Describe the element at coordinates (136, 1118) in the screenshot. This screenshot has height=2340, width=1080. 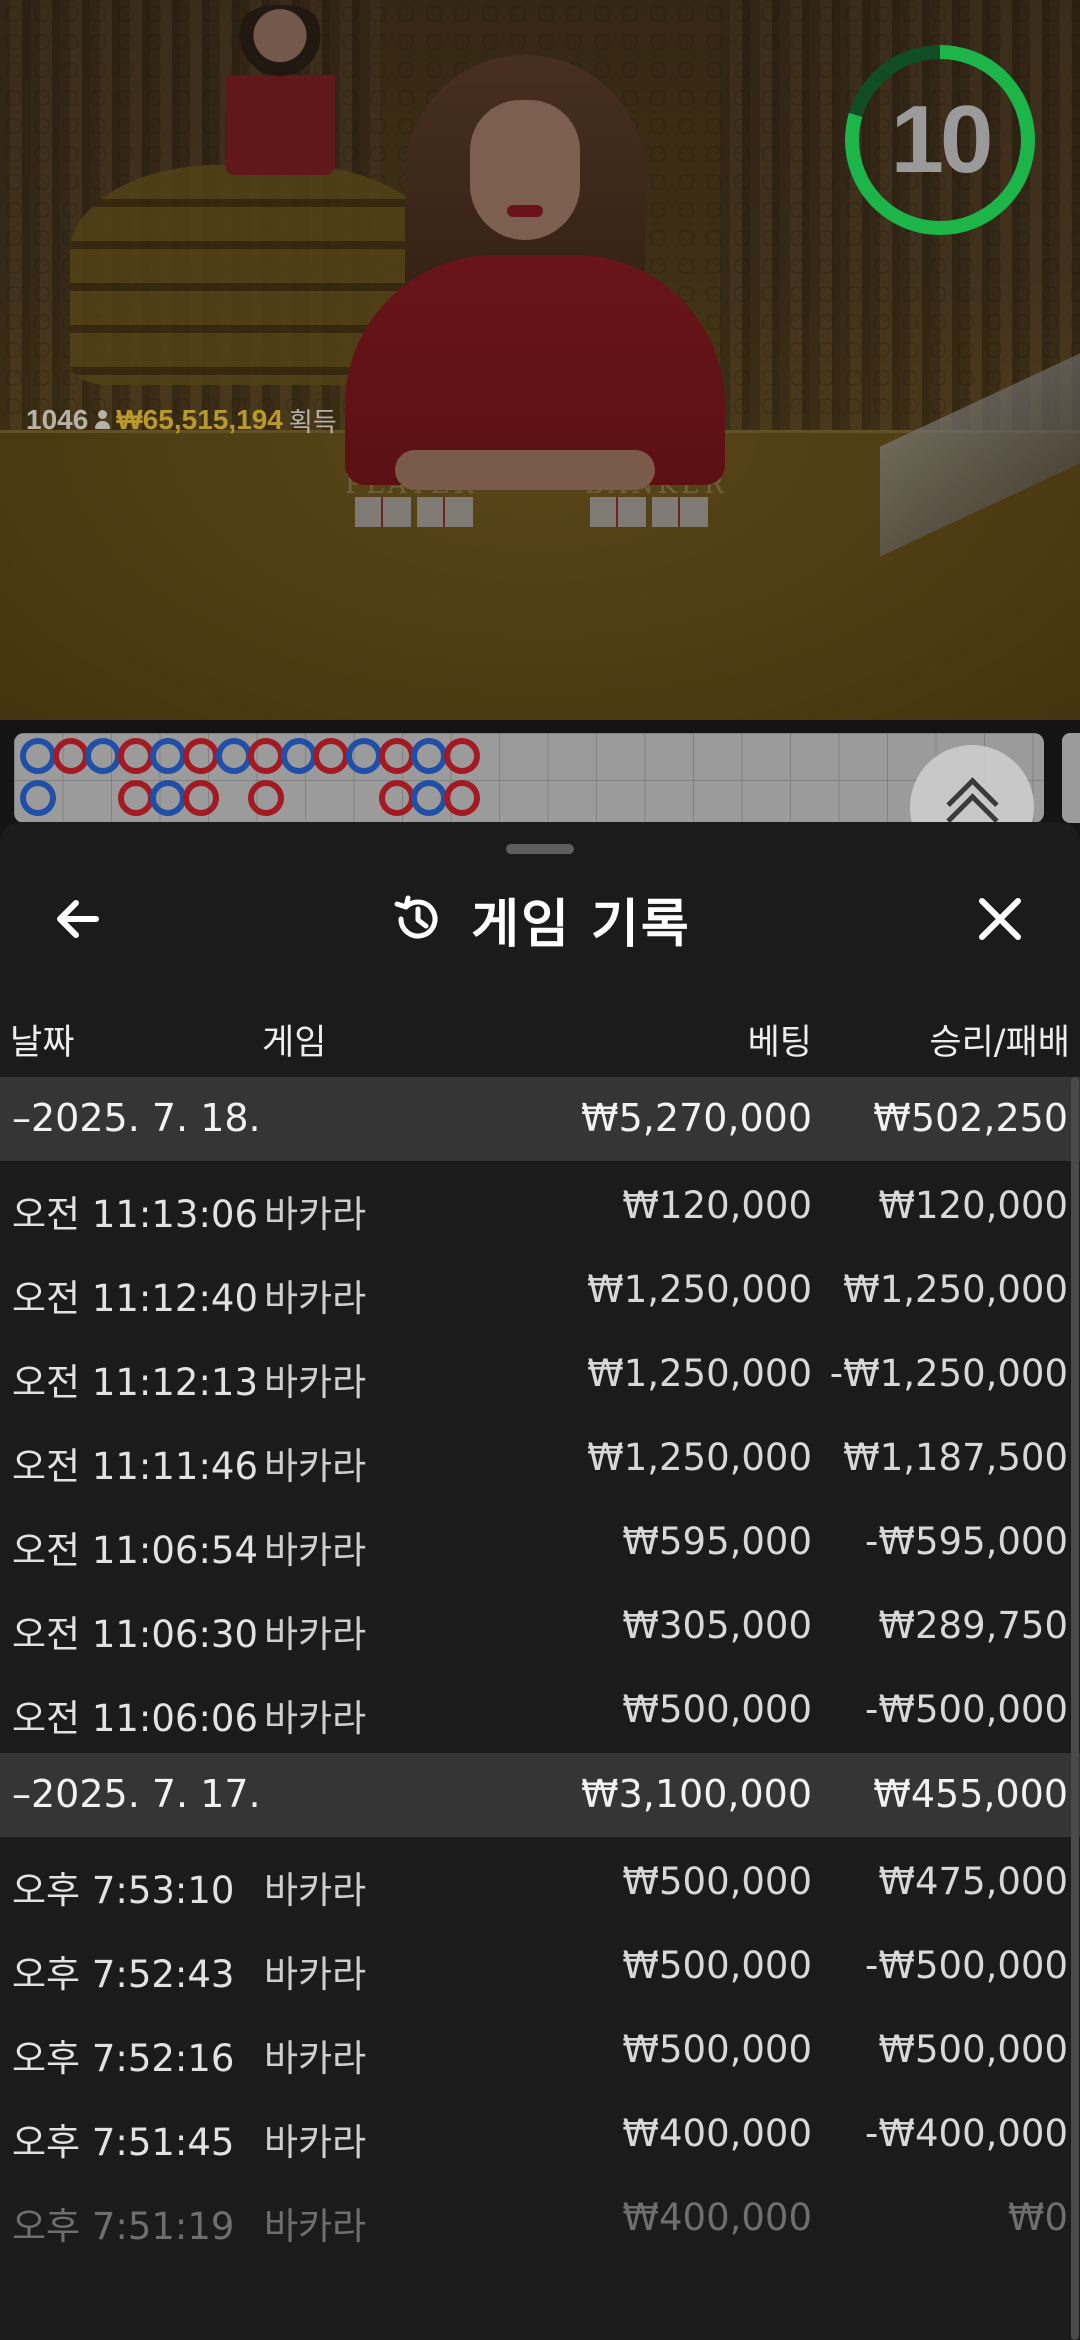
I see `group-date: –2025. 7. 18.` at that location.